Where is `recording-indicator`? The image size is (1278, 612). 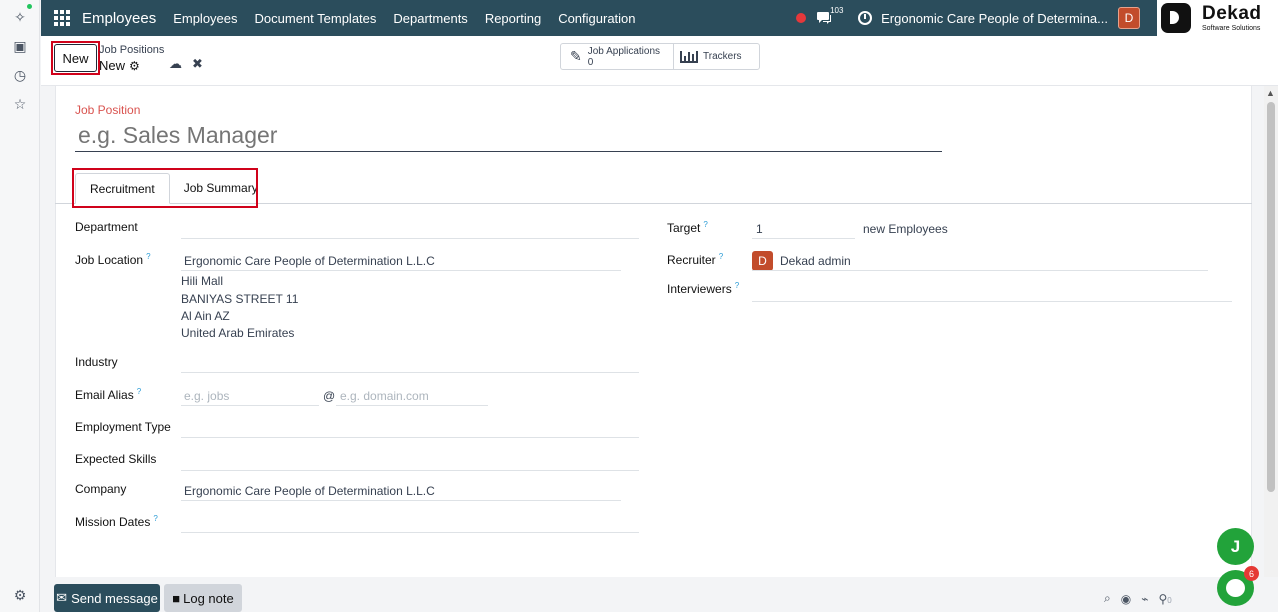
recording-indicator is located at coordinates (801, 18).